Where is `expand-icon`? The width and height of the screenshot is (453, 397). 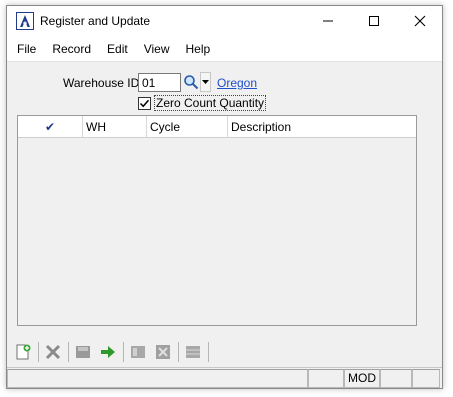
expand-icon is located at coordinates (163, 352).